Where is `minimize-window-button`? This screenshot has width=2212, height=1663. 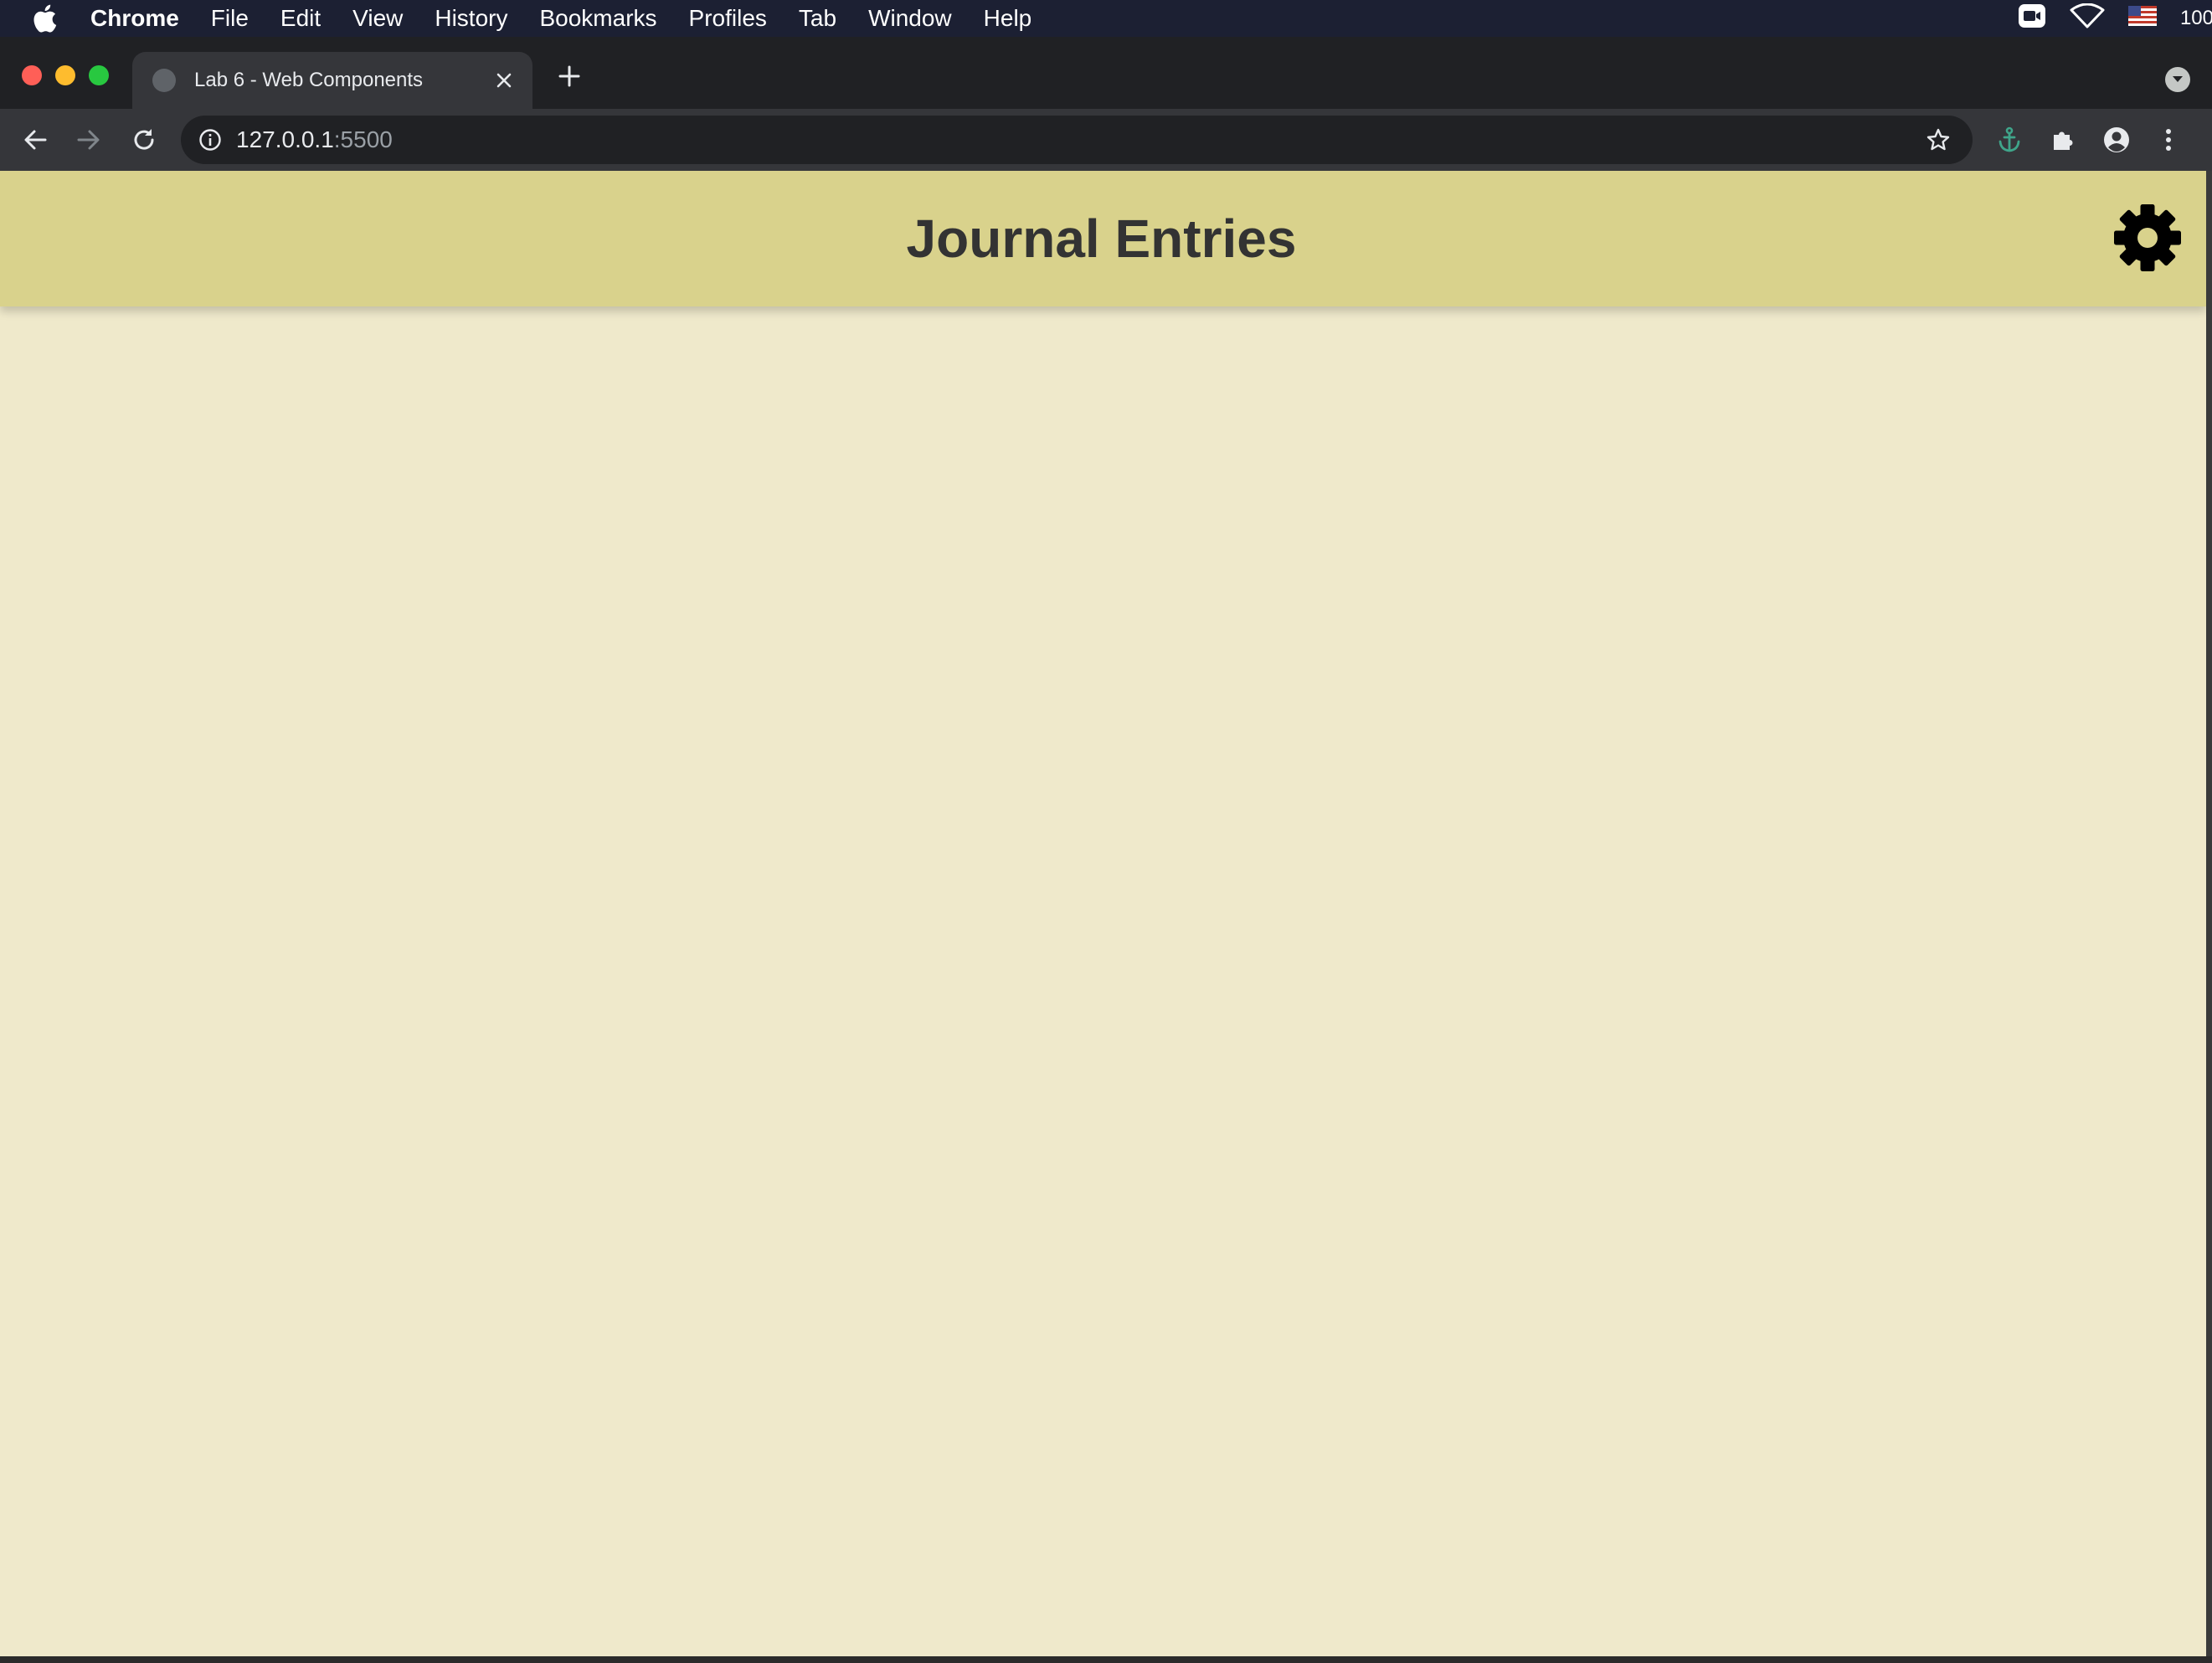
minimize-window-button is located at coordinates (65, 75).